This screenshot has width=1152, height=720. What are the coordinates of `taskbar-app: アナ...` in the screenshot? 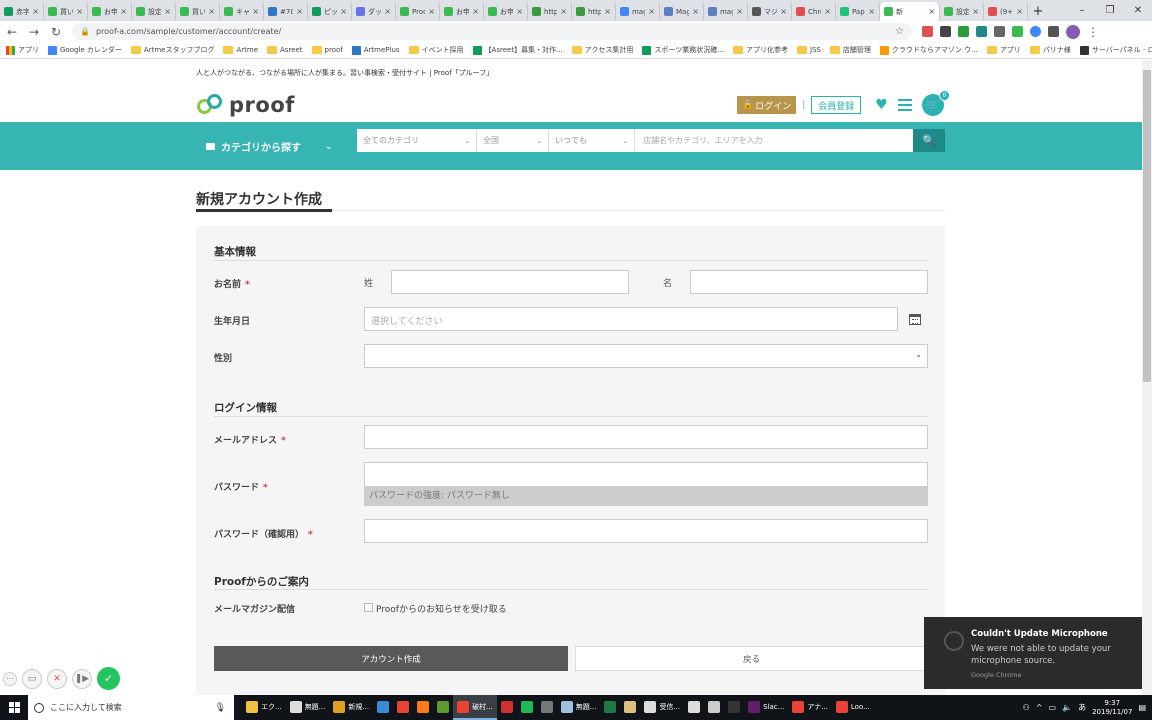 It's located at (810, 707).